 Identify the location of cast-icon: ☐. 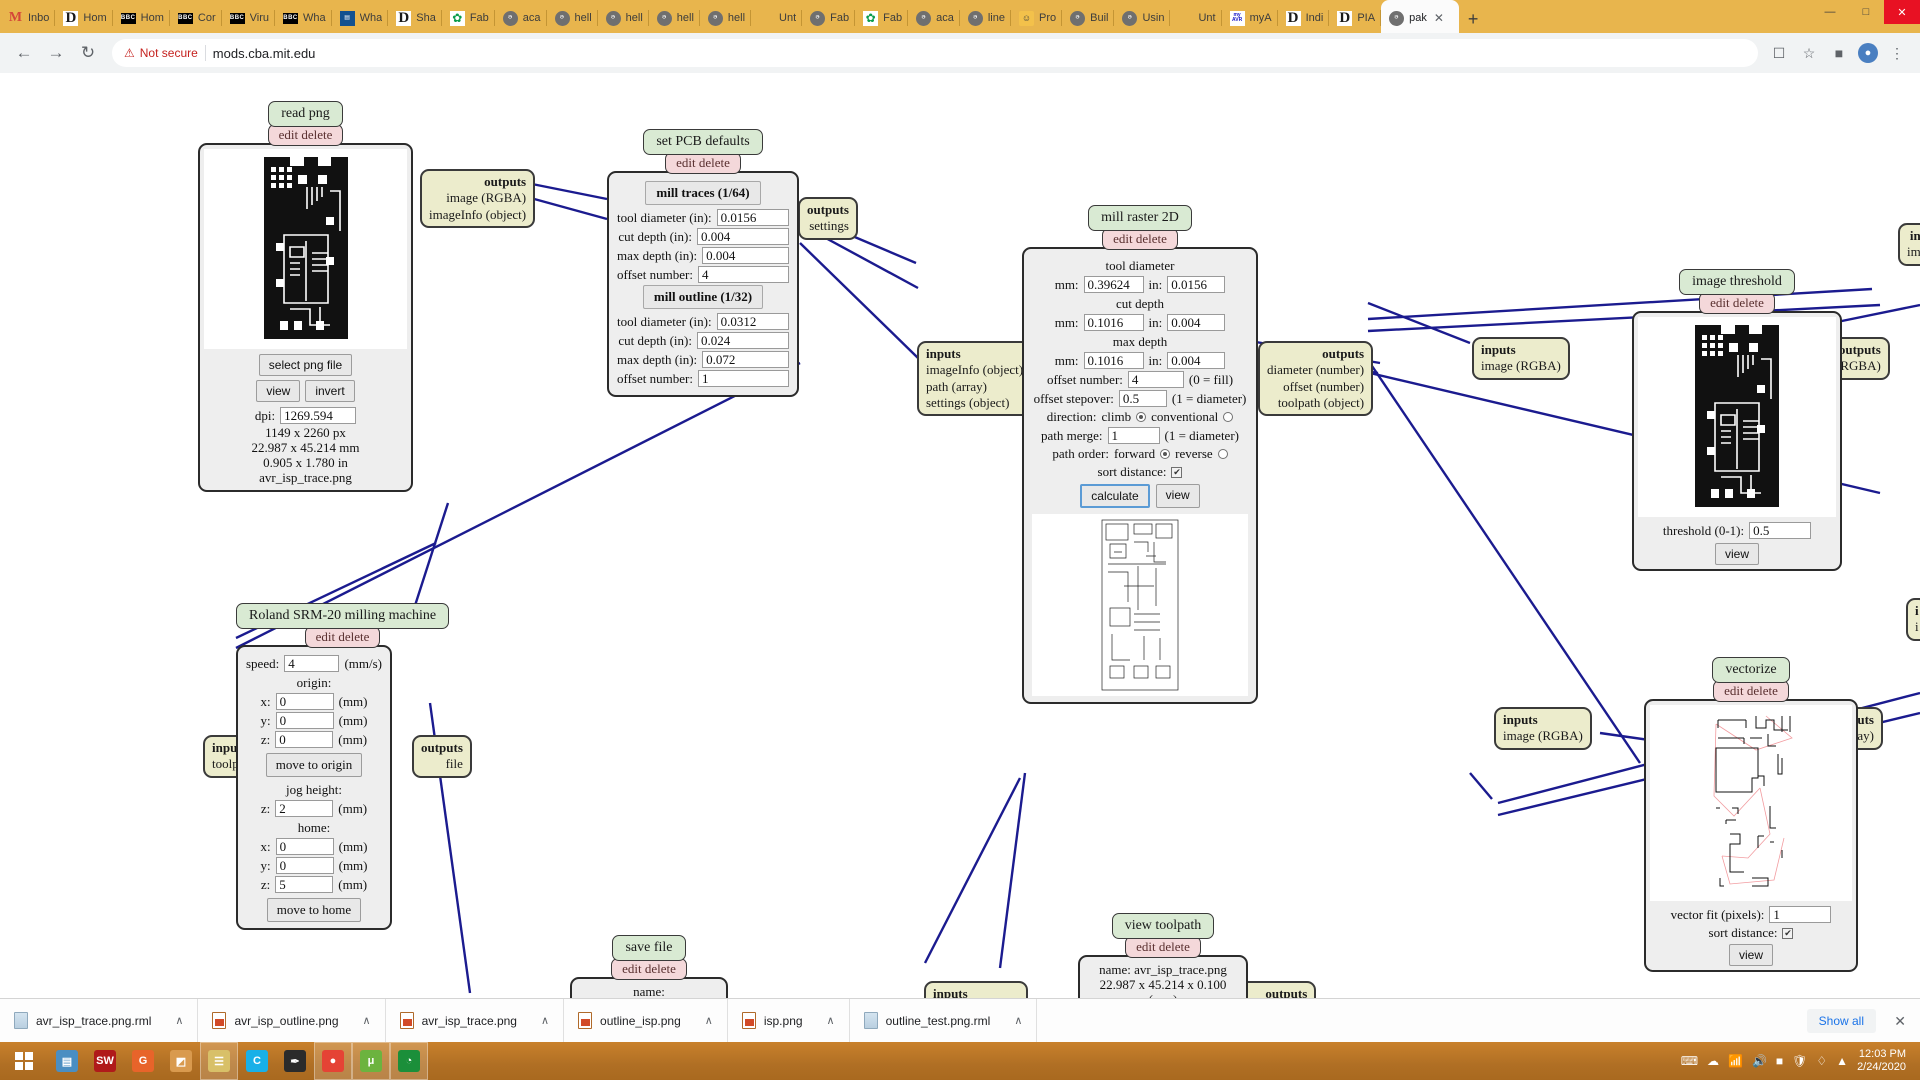
(1779, 53).